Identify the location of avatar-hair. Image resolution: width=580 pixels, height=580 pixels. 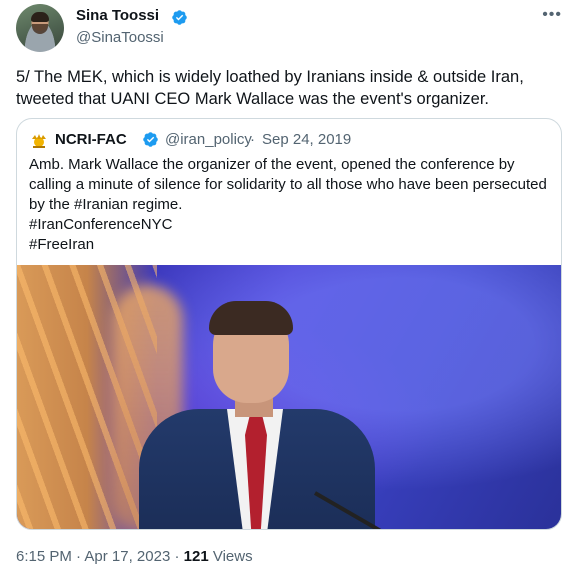
(40, 17).